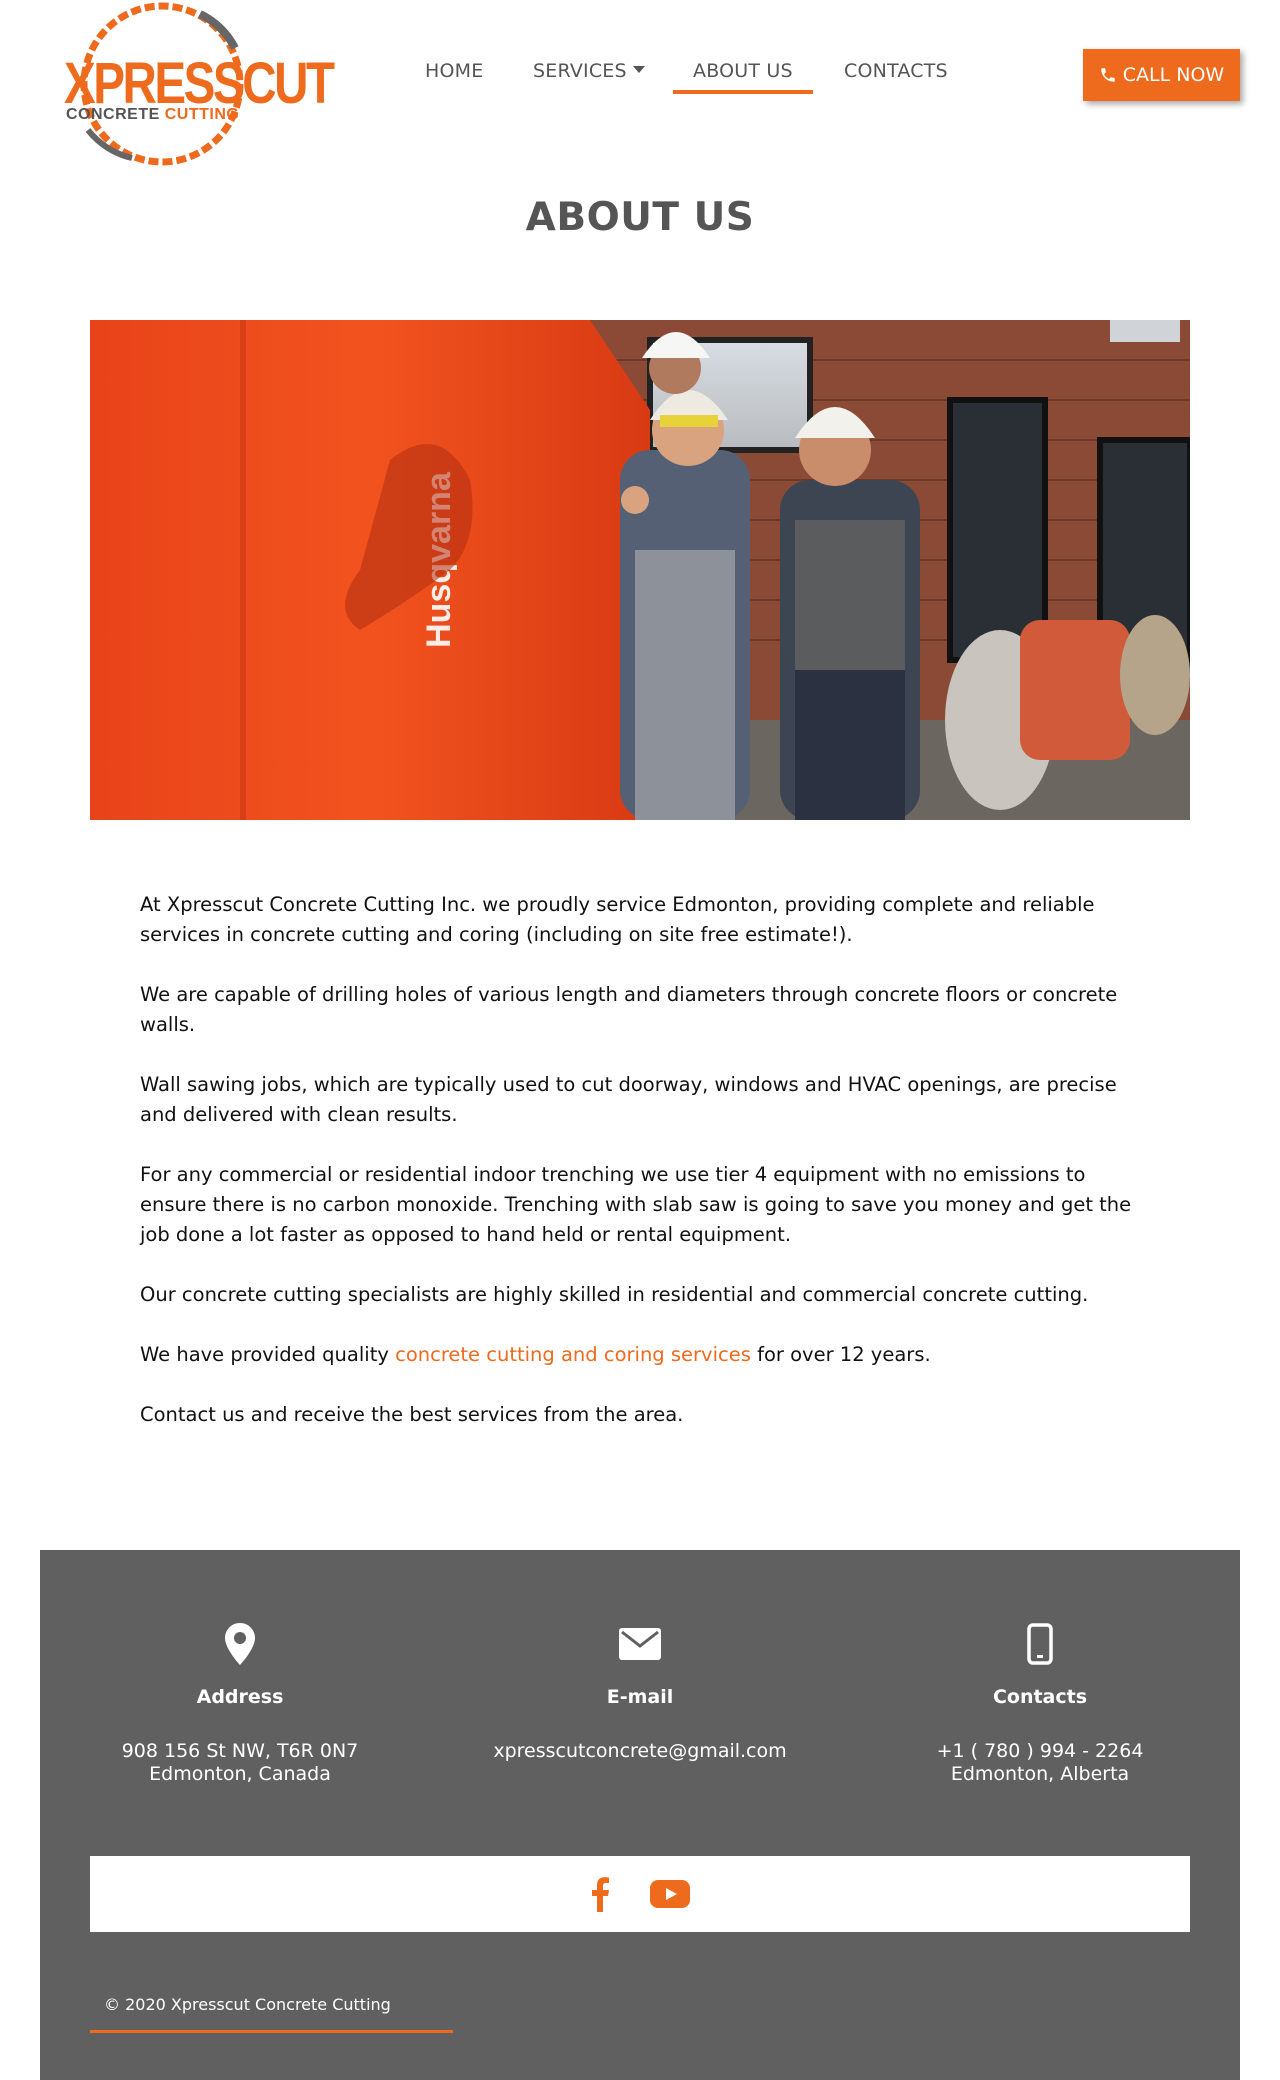 The image size is (1280, 2080). I want to click on nav-active-indicator, so click(743, 92).